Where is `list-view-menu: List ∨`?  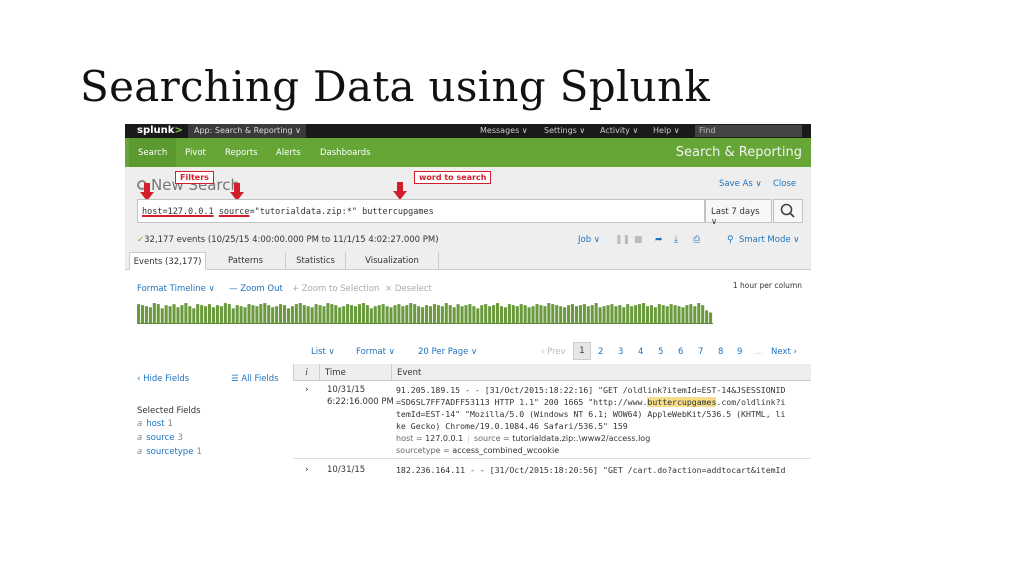
list-view-menu: List ∨ is located at coordinates (323, 352).